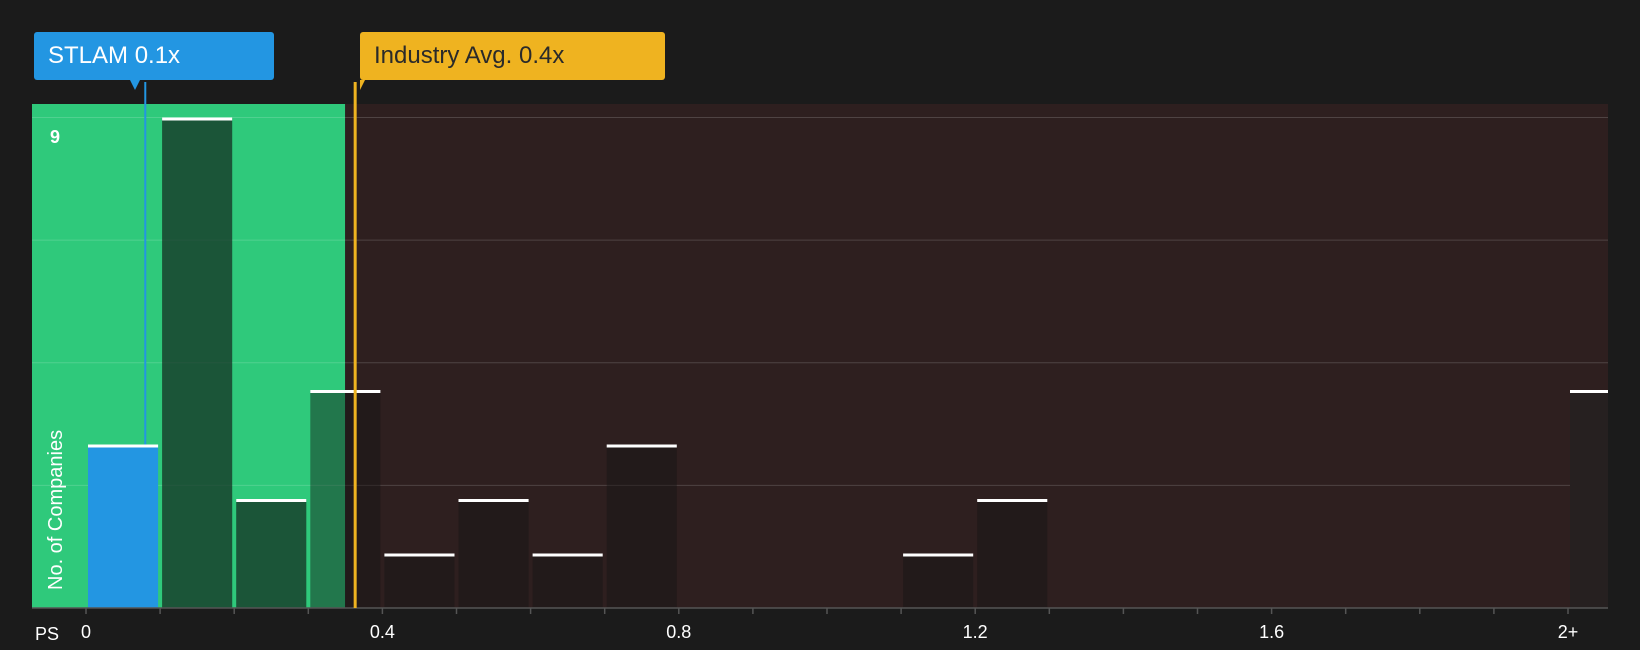  Describe the element at coordinates (47, 634) in the screenshot. I see `x-axis-metric-label: PS` at that location.